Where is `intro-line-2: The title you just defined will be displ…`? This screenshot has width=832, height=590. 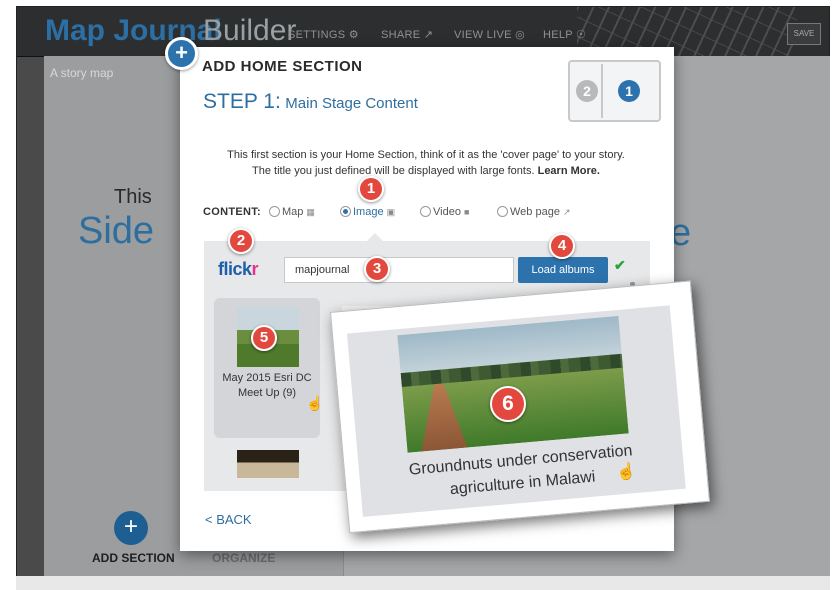 intro-line-2: The title you just defined will be displ… is located at coordinates (393, 171).